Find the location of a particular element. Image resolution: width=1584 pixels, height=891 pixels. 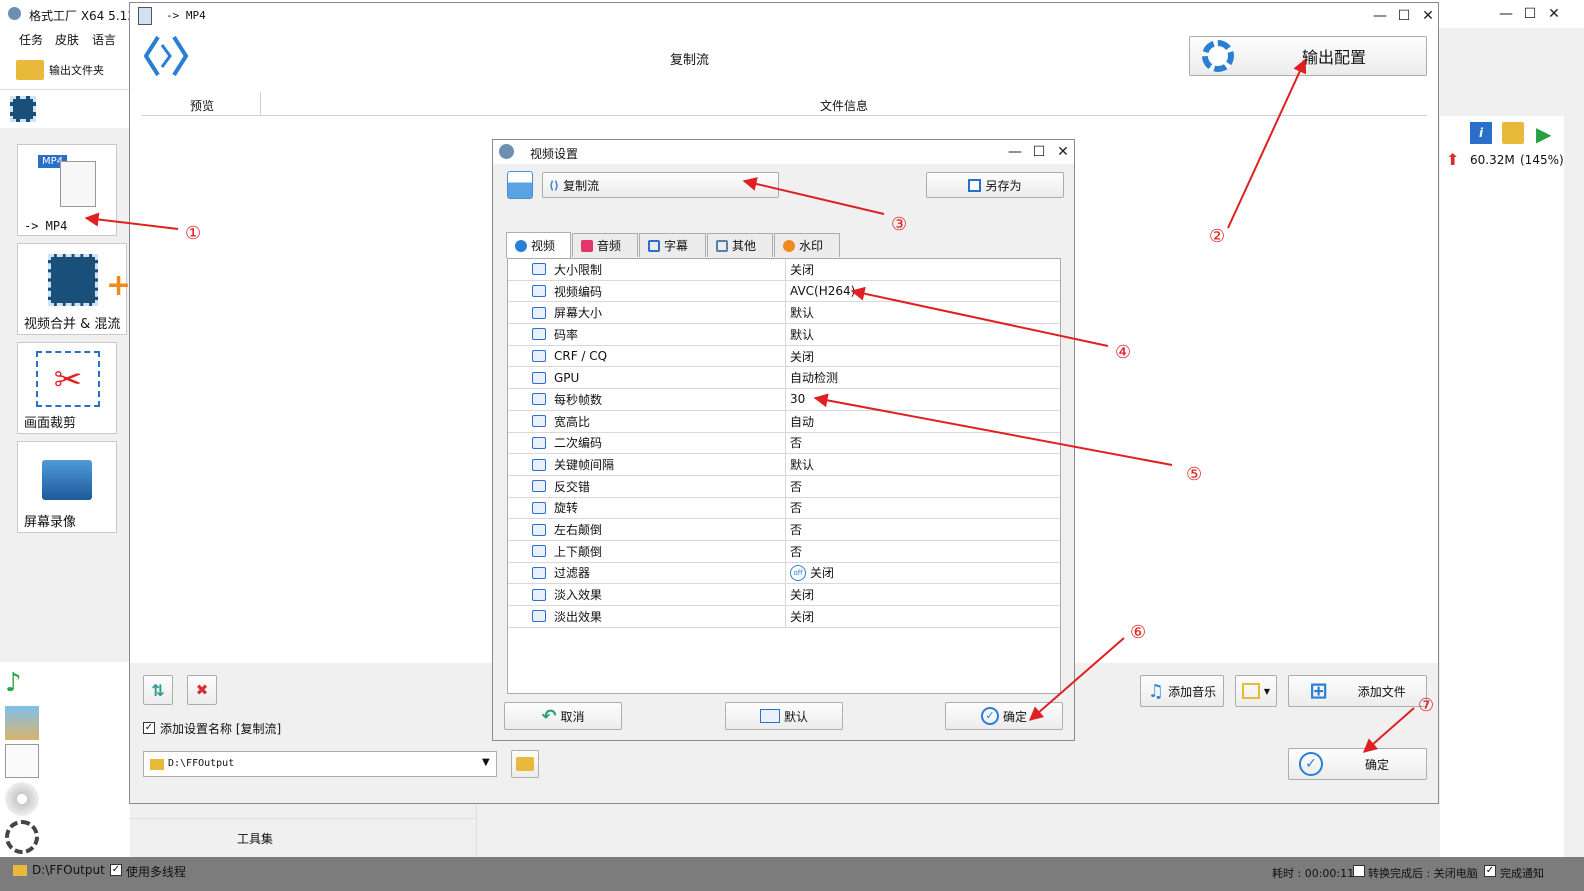

annotation-7: ⑦ is located at coordinates (1426, 705).